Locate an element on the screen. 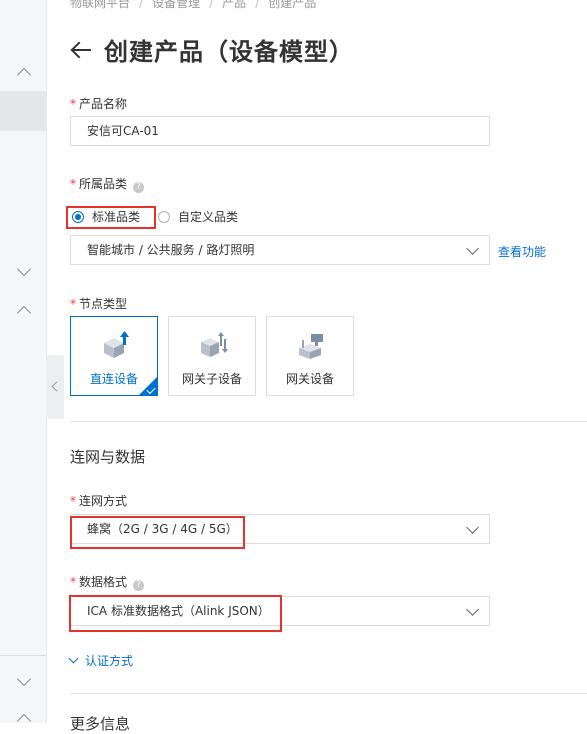 The height and width of the screenshot is (734, 587). breadcrumb-item: 产品 is located at coordinates (234, 5).